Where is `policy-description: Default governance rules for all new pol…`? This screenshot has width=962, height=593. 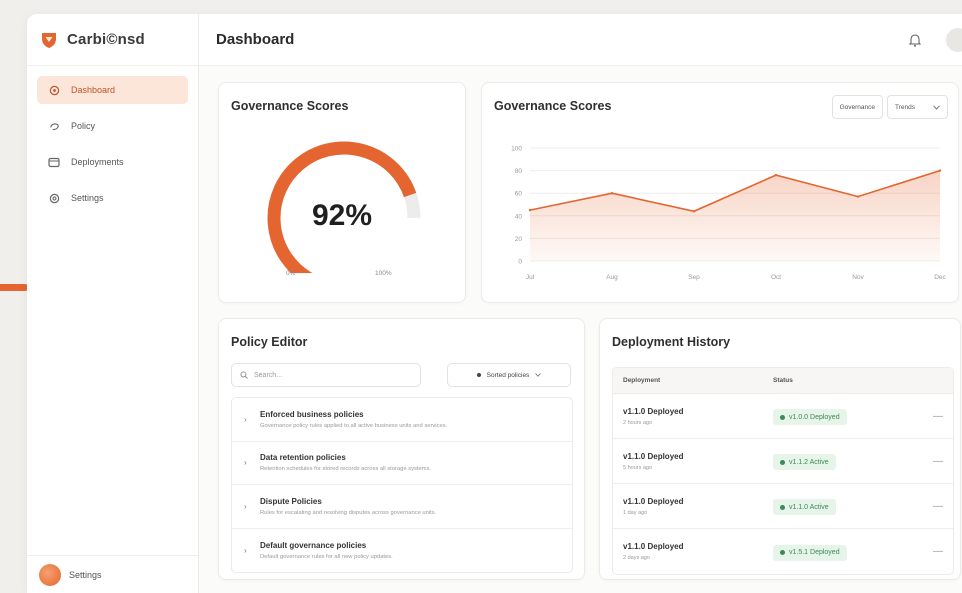 policy-description: Default governance rules for all new pol… is located at coordinates (326, 556).